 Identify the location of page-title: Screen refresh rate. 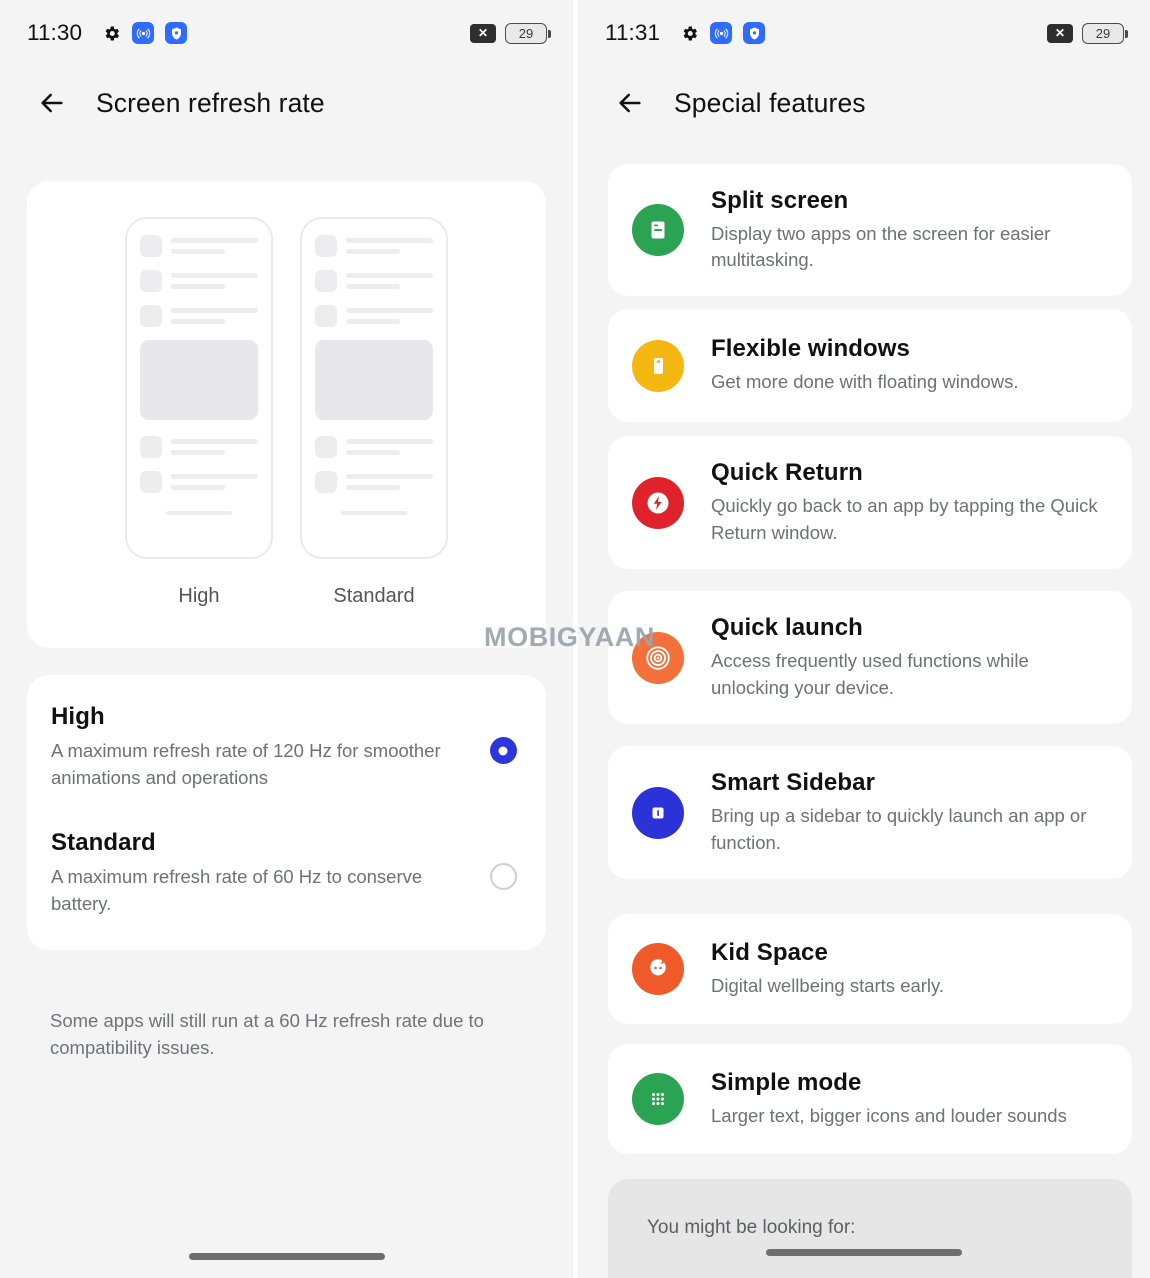
(210, 102).